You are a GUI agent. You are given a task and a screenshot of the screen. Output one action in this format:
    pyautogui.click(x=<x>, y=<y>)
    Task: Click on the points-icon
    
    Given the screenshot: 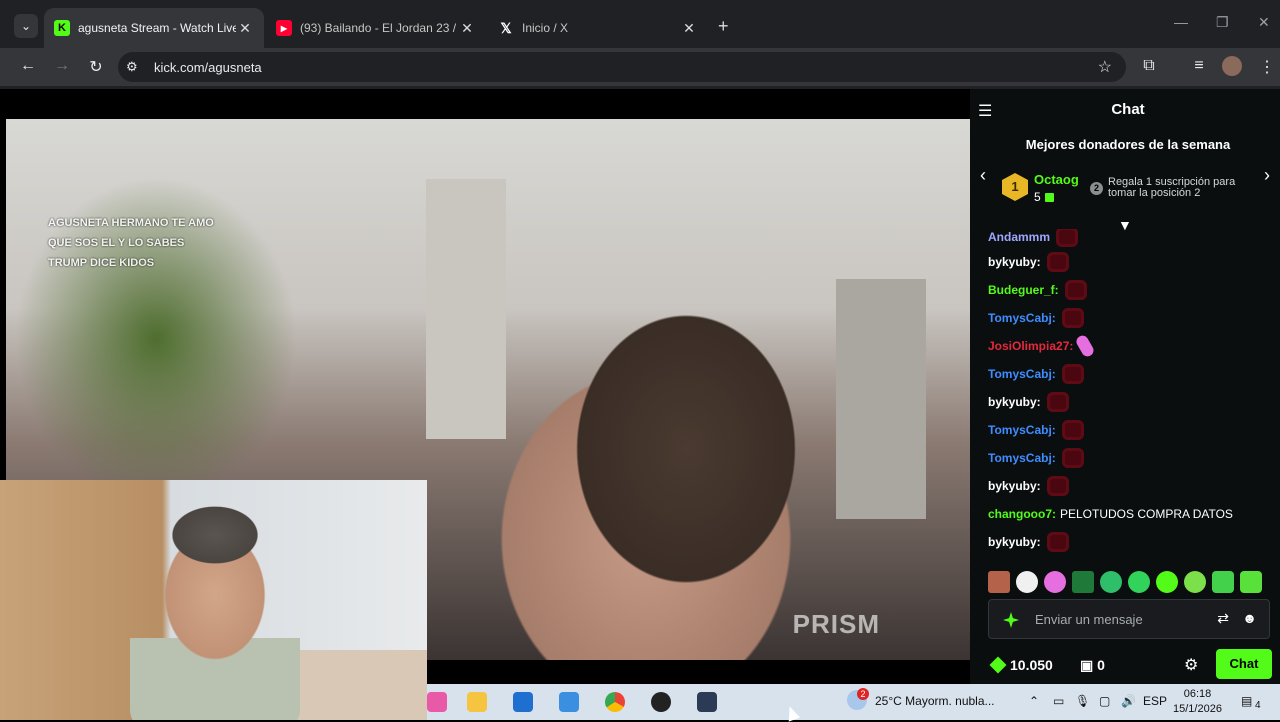 What is the action you would take?
    pyautogui.click(x=998, y=665)
    